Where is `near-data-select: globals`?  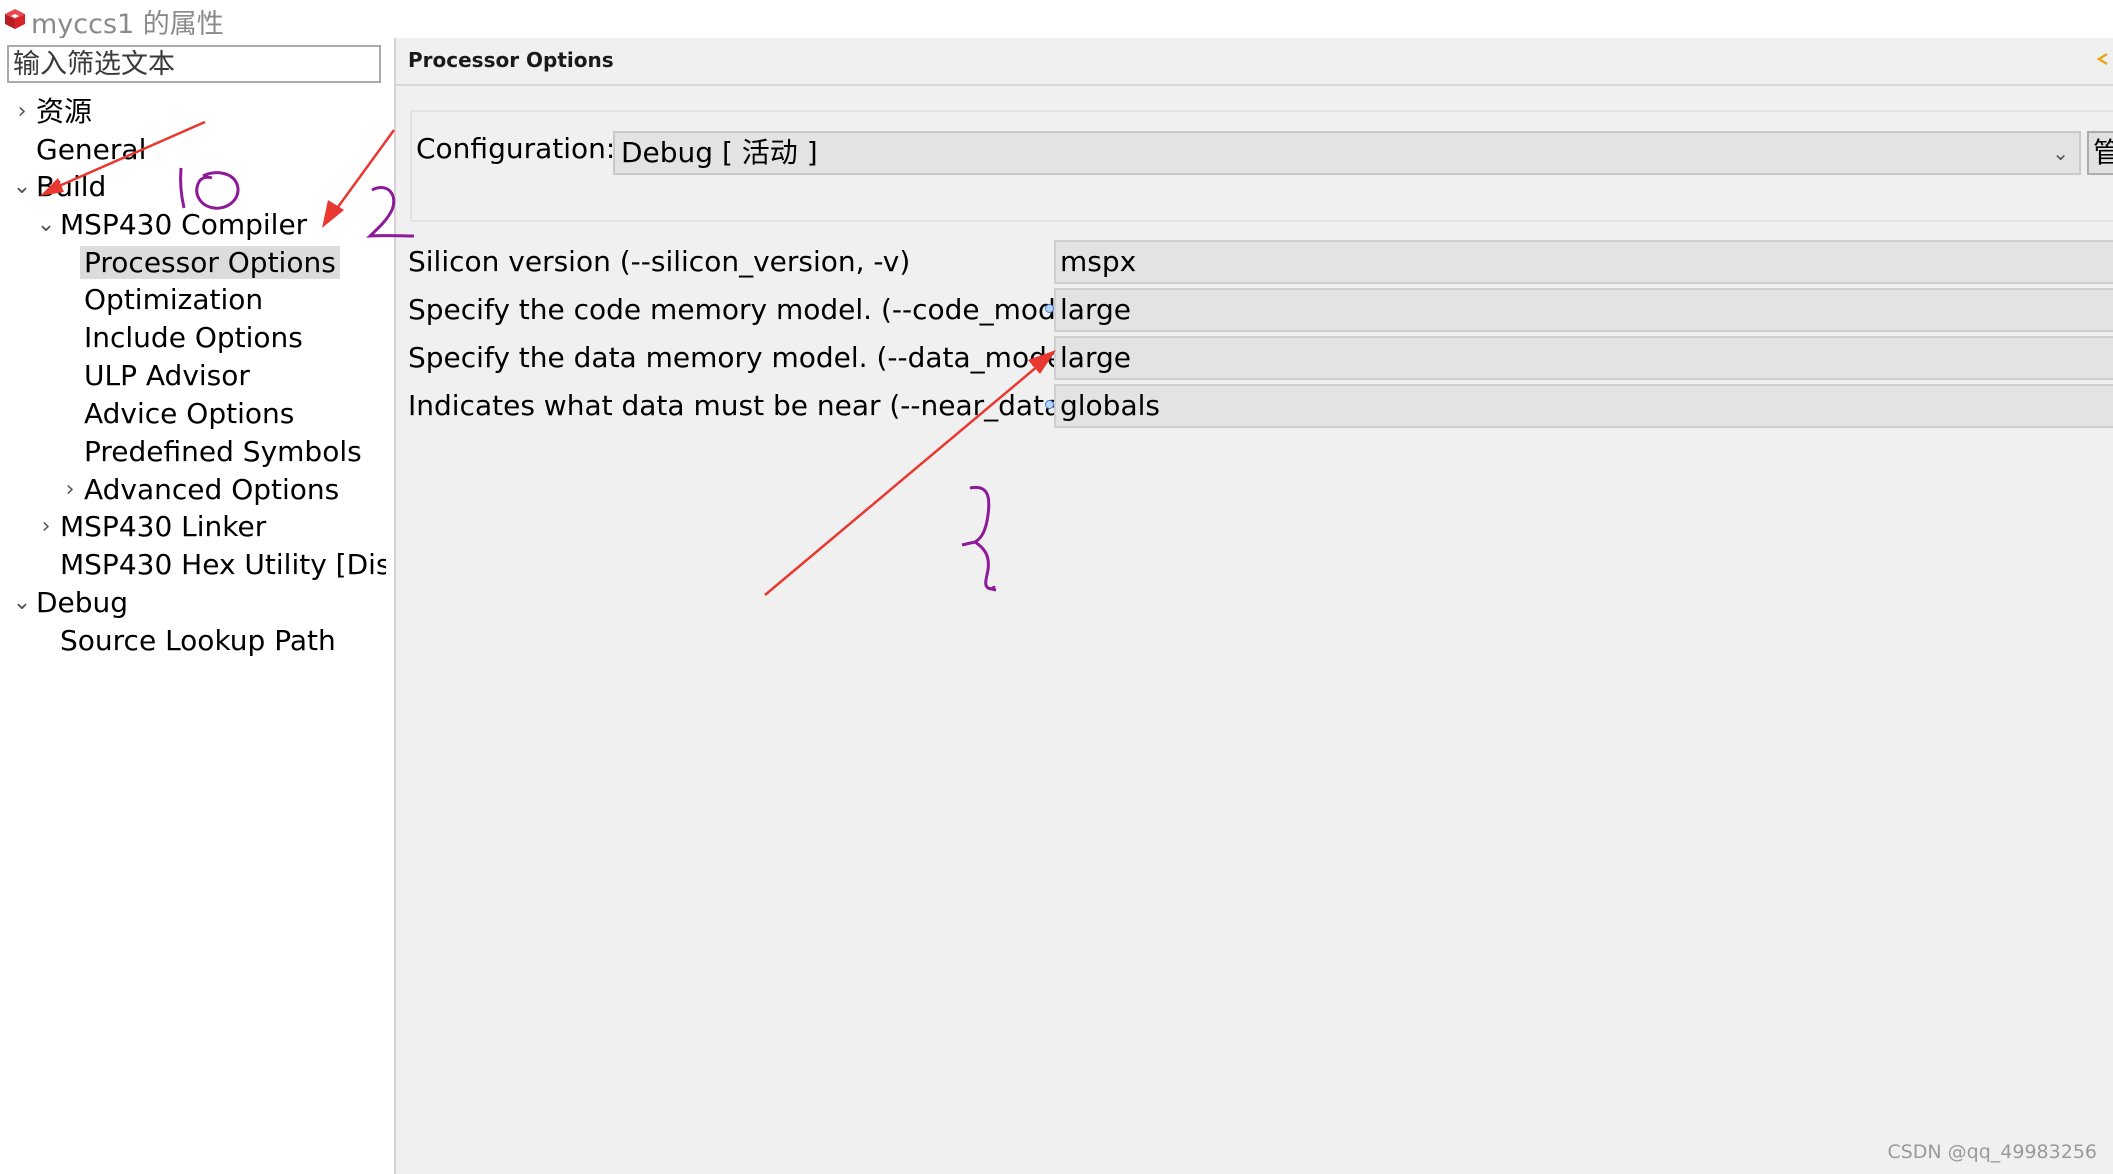 near-data-select: globals is located at coordinates (1583, 406).